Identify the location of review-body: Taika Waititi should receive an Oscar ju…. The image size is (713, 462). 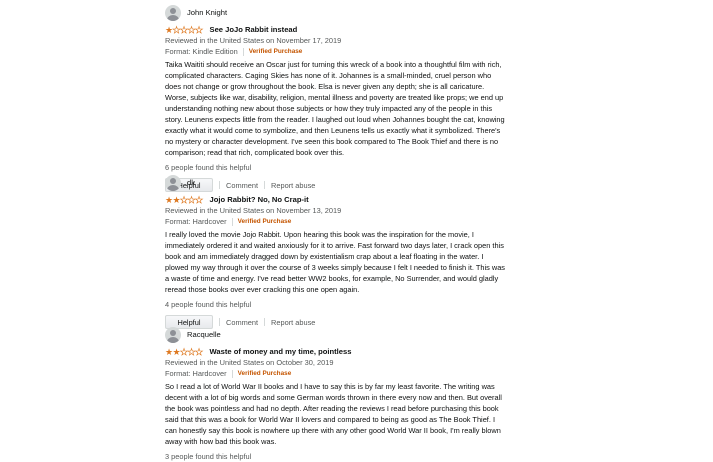
(335, 109).